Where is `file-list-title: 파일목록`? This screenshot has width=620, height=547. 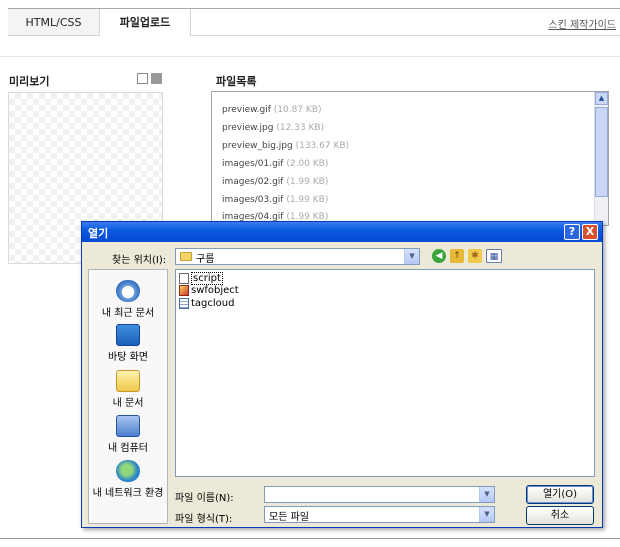 file-list-title: 파일목록 is located at coordinates (236, 81).